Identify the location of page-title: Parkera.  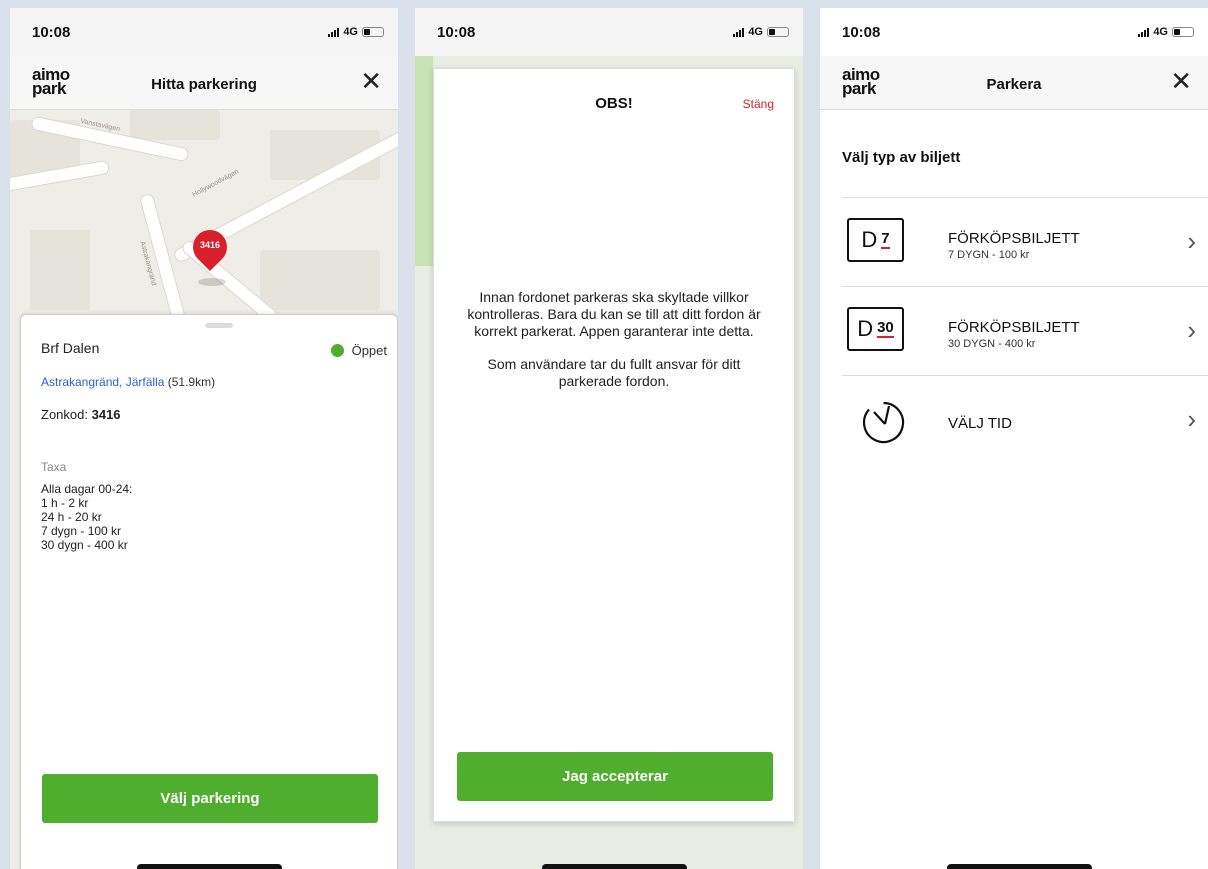
(1014, 84).